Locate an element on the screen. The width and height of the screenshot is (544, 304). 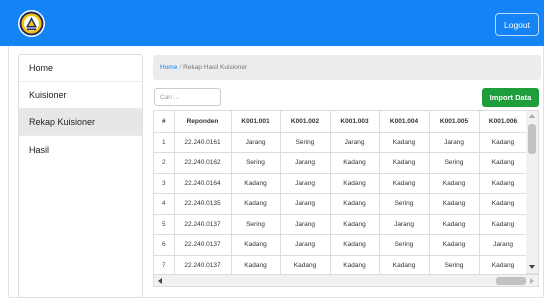
logo-icon is located at coordinates (31, 23).